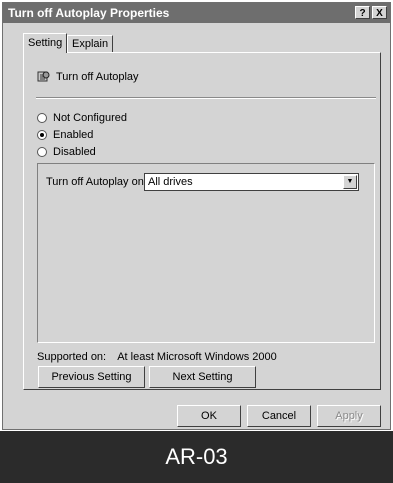 This screenshot has width=393, height=483. Describe the element at coordinates (251, 182) in the screenshot. I see `autoplay-drives-select: All drives ▼` at that location.